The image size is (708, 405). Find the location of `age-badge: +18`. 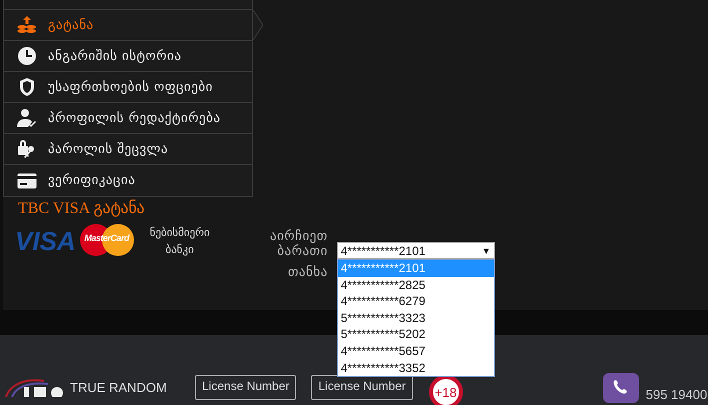

age-badge: +18 is located at coordinates (445, 390).